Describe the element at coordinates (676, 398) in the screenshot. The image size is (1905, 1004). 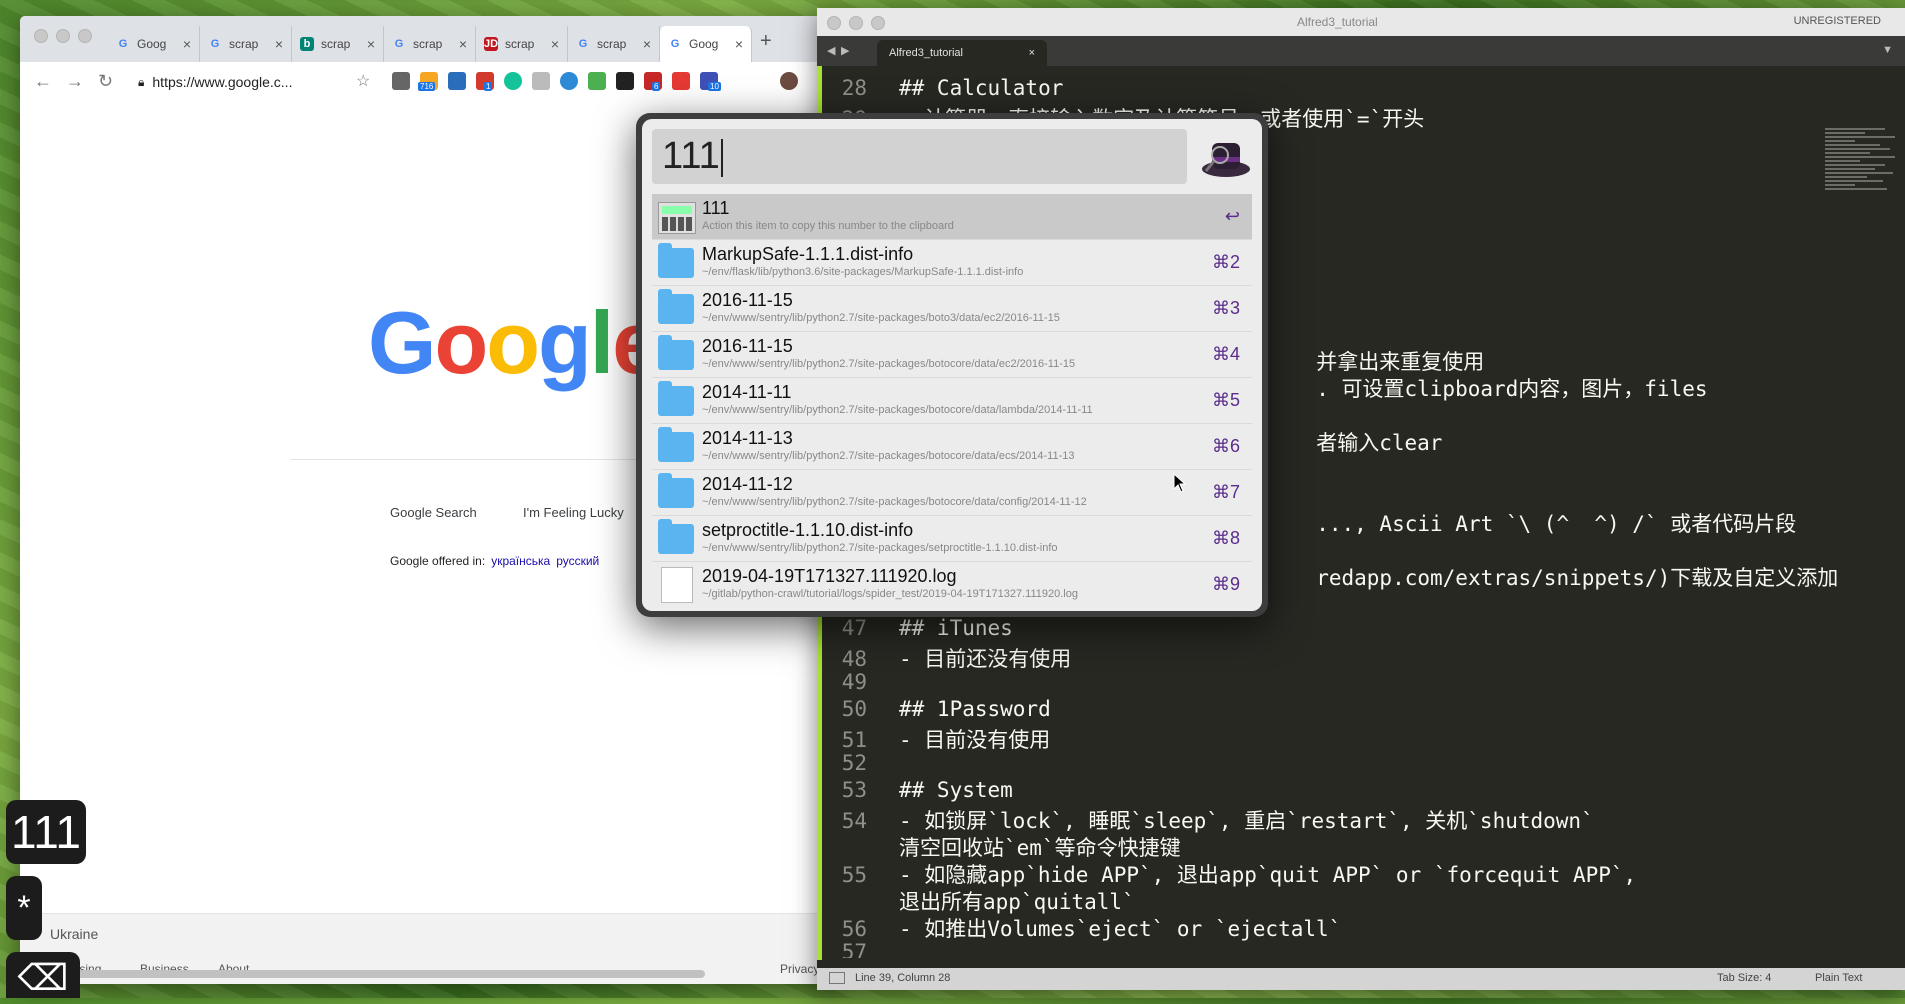
I see `folder-icon` at that location.